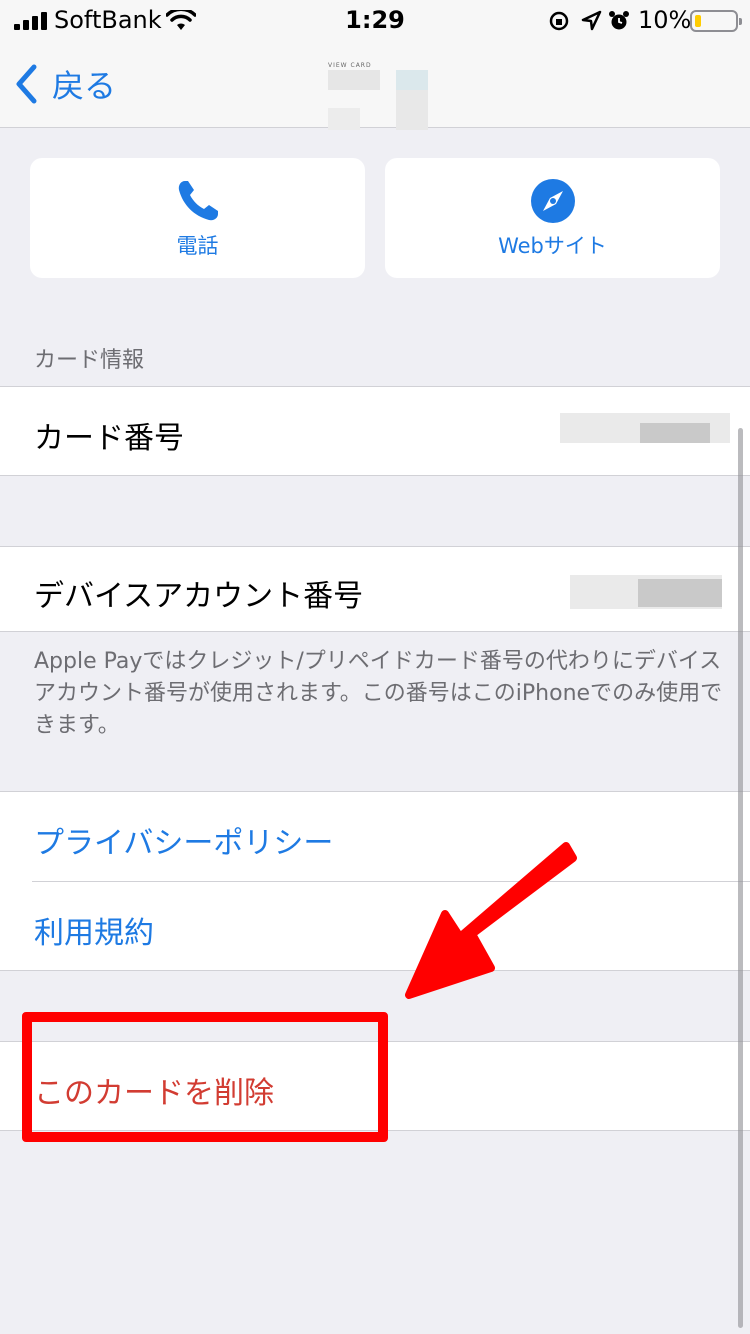  I want to click on links-group: プライバシーポリシー 利用規約, so click(375, 881).